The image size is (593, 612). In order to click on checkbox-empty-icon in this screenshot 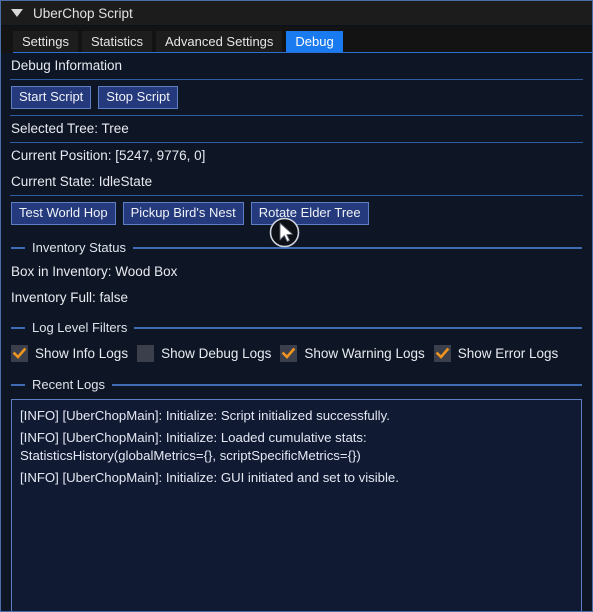, I will do `click(146, 353)`.